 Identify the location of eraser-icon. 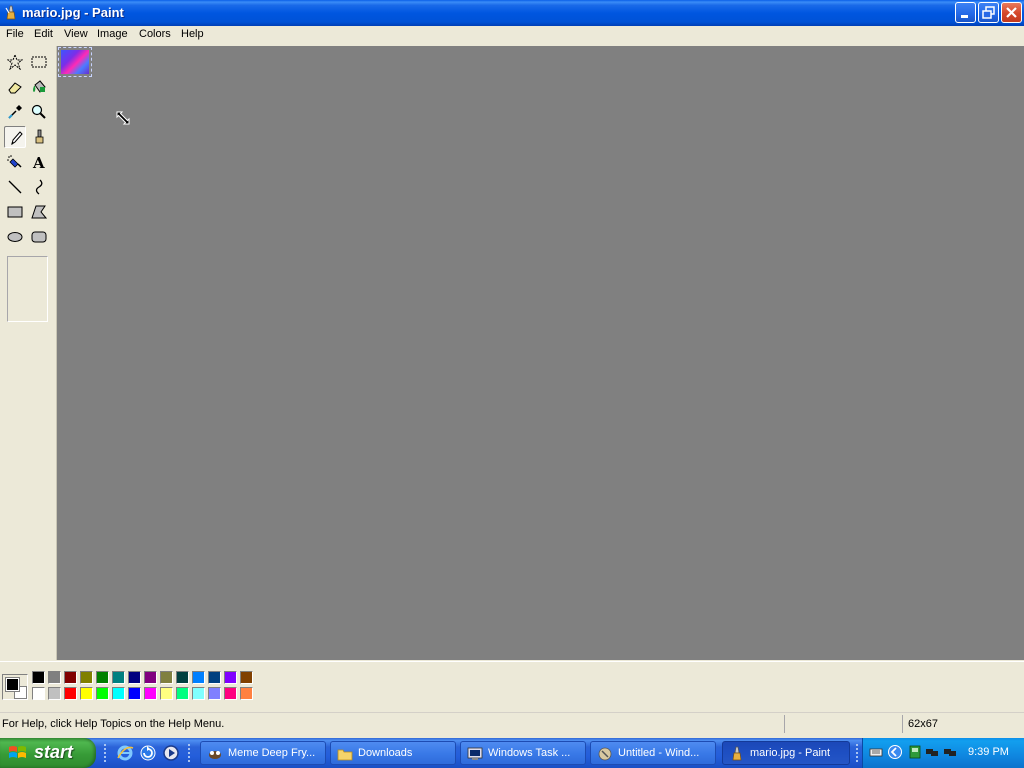
(15, 88).